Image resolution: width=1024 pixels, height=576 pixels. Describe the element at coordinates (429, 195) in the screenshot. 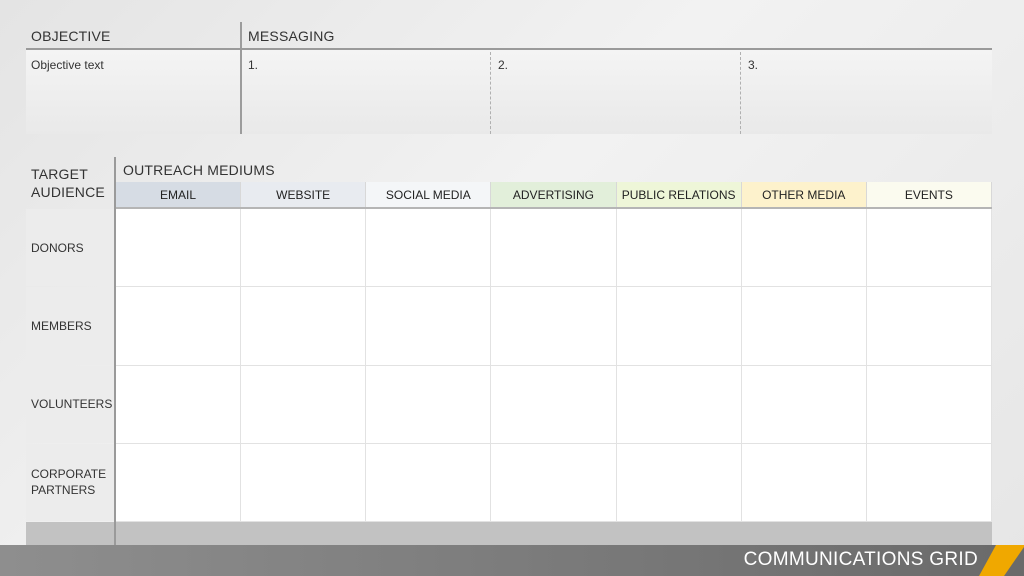

I see `medium-header: SOCIAL MEDIA` at that location.